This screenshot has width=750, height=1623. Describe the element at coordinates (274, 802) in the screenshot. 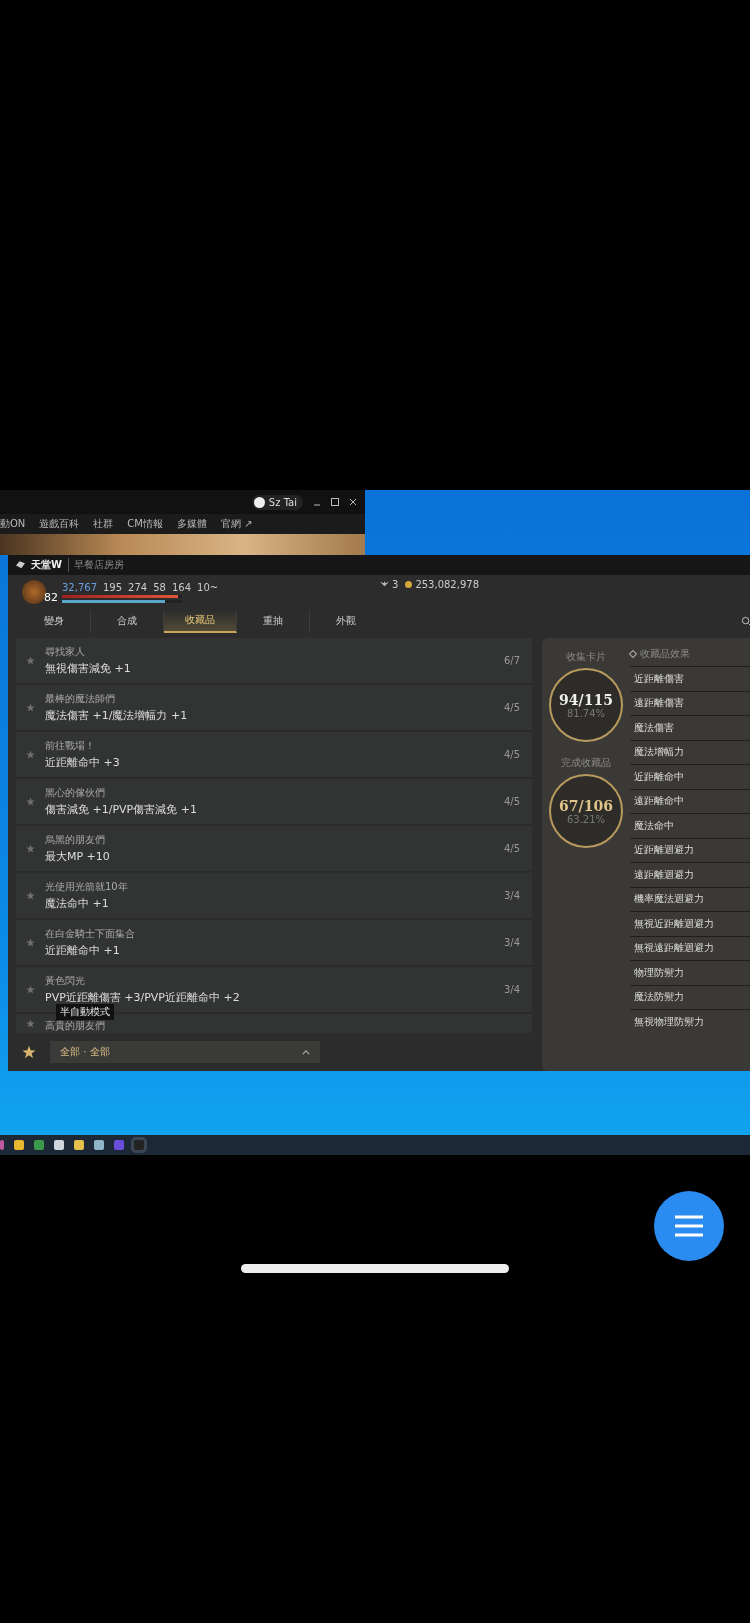

I see `collection-row: 黑心的傢伙們 傷害減免 +1/PVP傷害減免 +1 4/5` at that location.